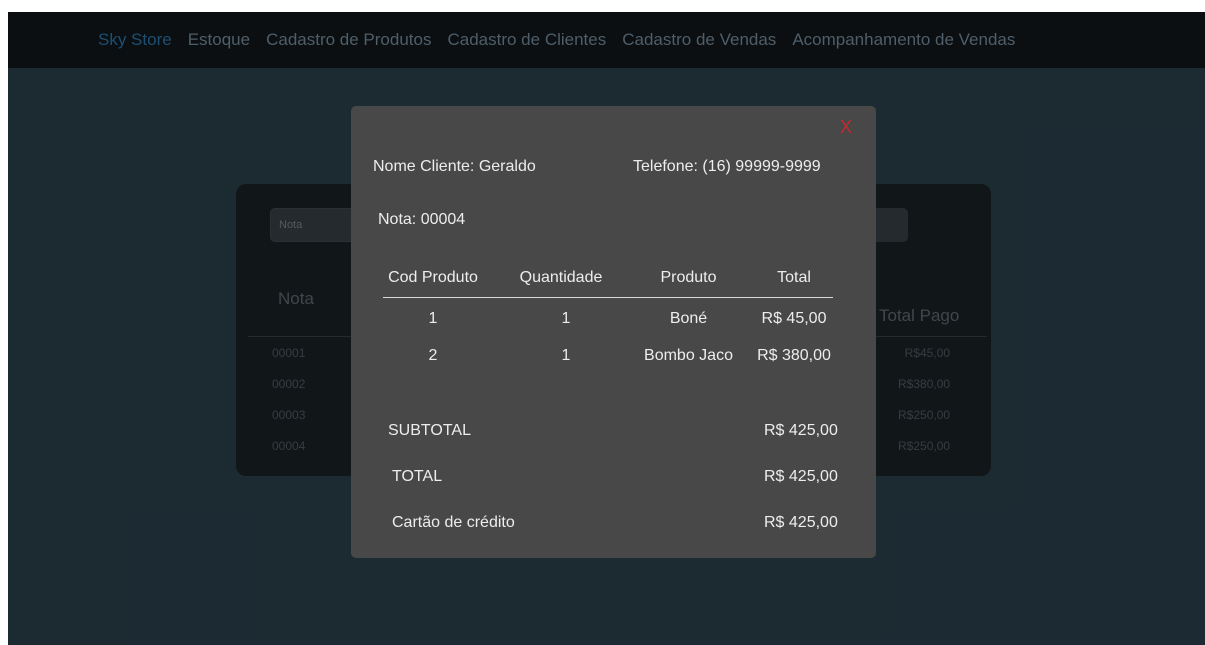 Image resolution: width=1205 pixels, height=645 pixels. I want to click on nav-item-acompanhamento-vendas: Acompanhamento de Vendas, so click(903, 40).